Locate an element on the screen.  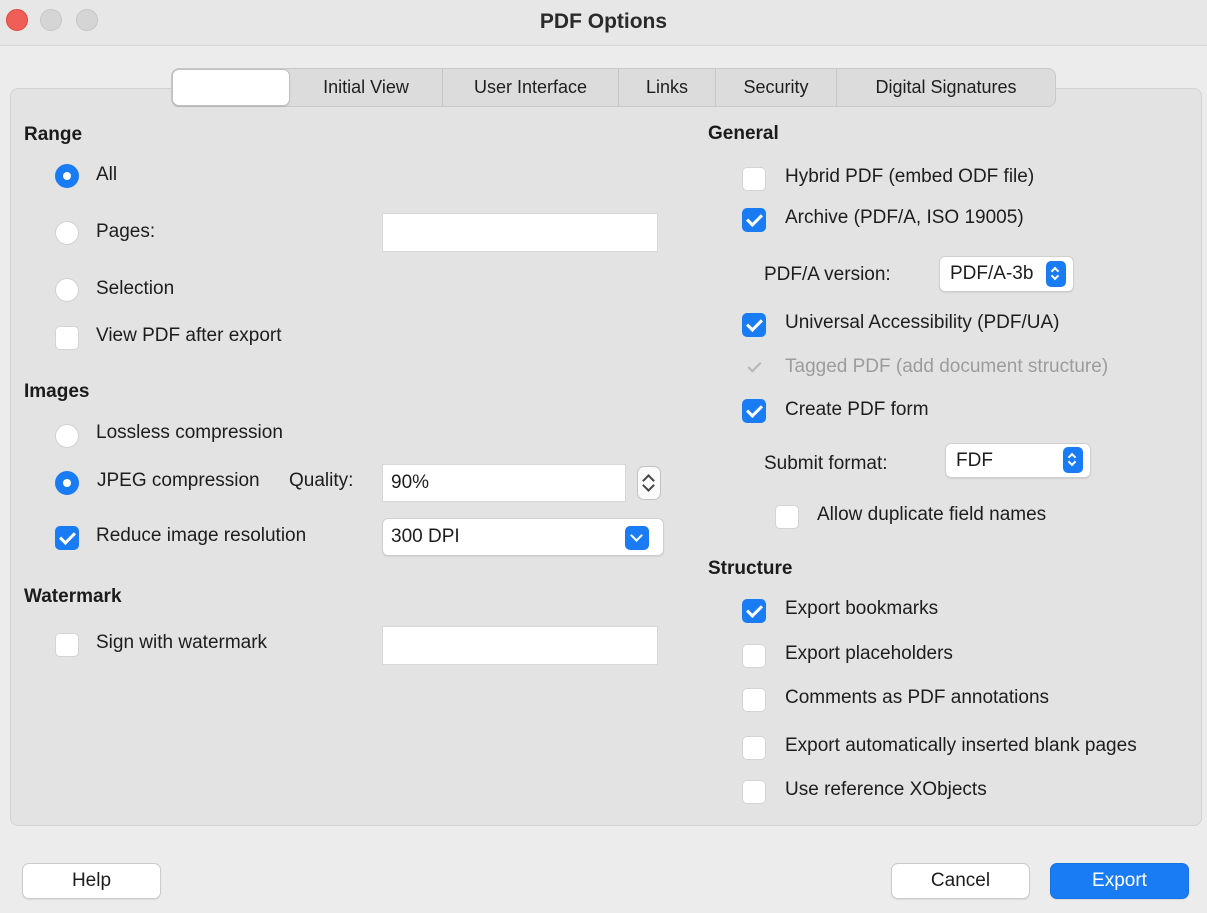
export-button: Export is located at coordinates (1119, 881).